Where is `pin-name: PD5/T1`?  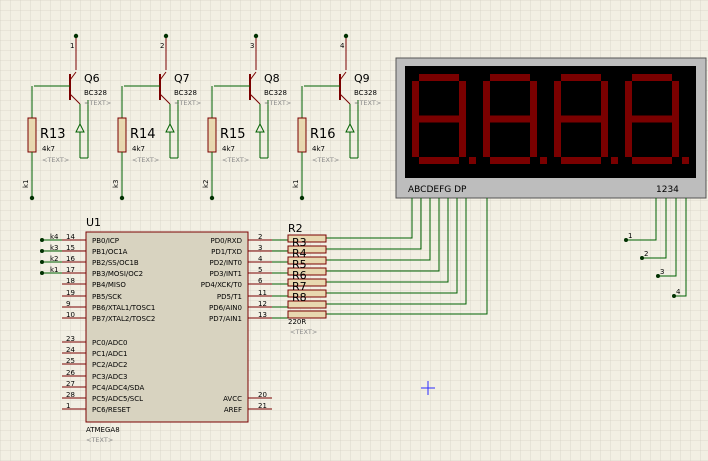 pin-name: PD5/T1 is located at coordinates (229, 297).